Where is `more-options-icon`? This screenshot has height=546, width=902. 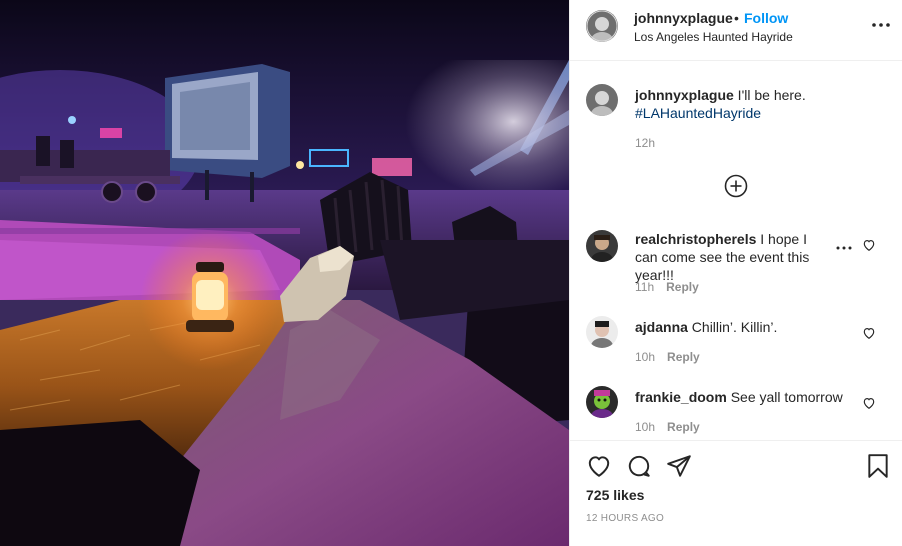
more-options-icon is located at coordinates (881, 25).